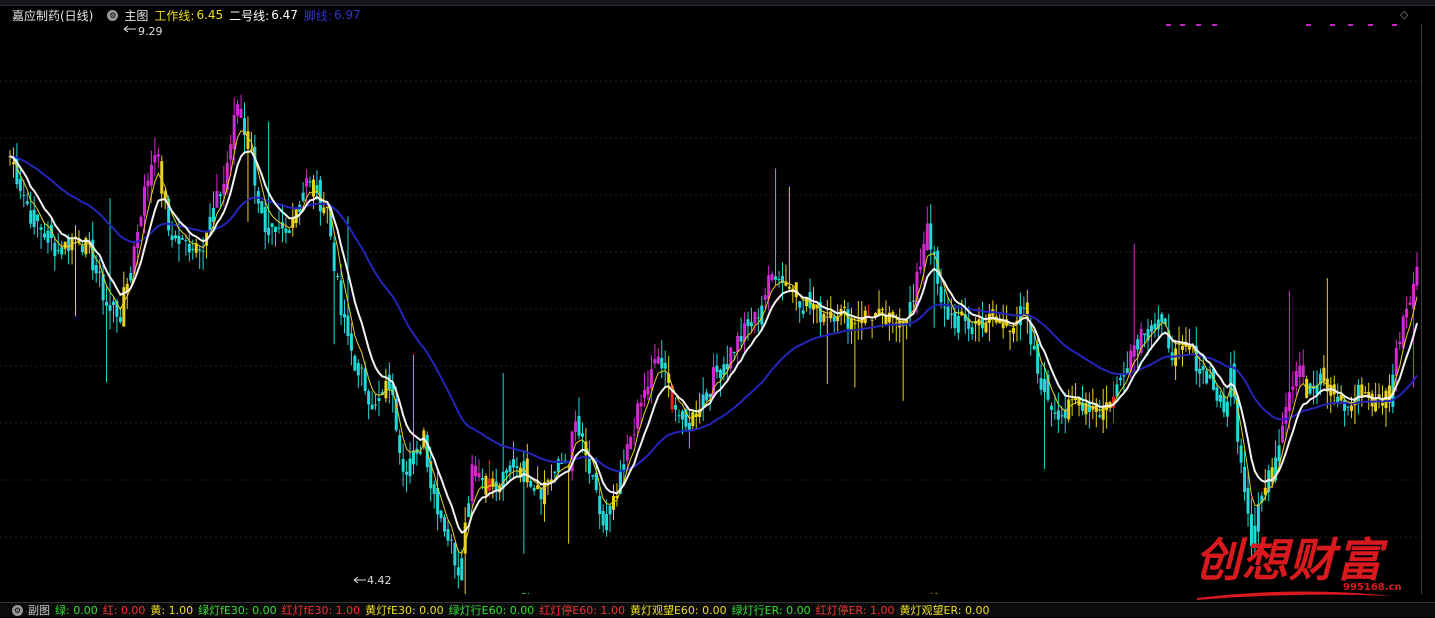 The height and width of the screenshot is (618, 1435). Describe the element at coordinates (17, 610) in the screenshot. I see `indicator-settings-icon: ⚙` at that location.